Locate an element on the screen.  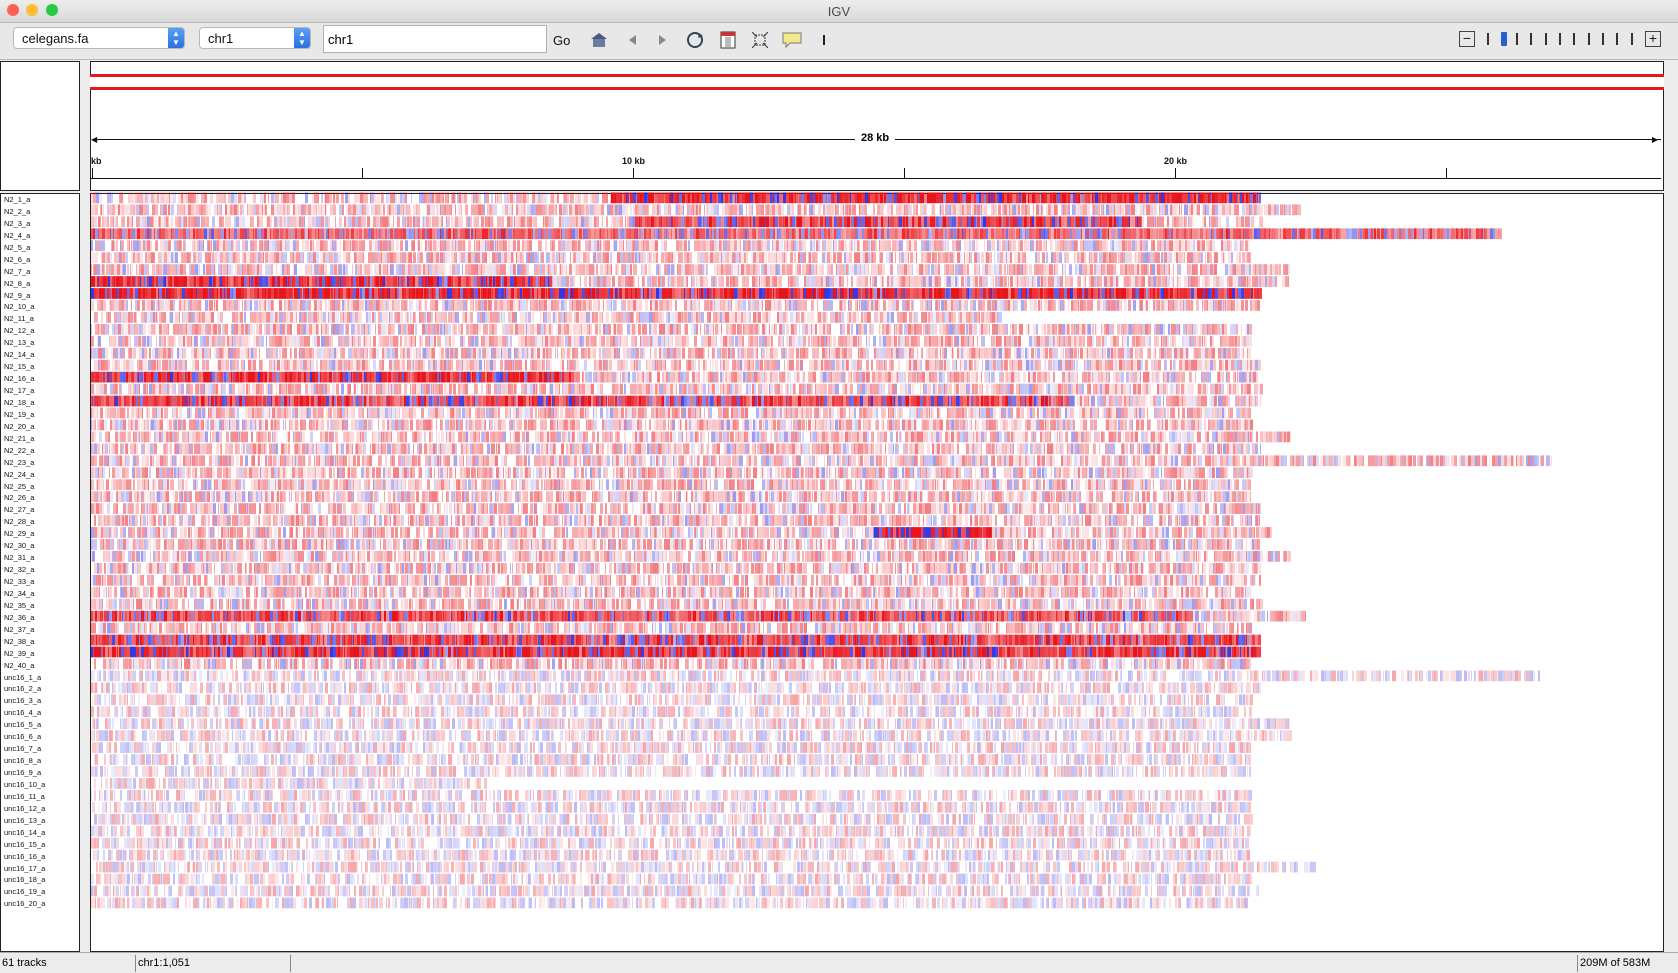
resize-panel-icon is located at coordinates (728, 40).